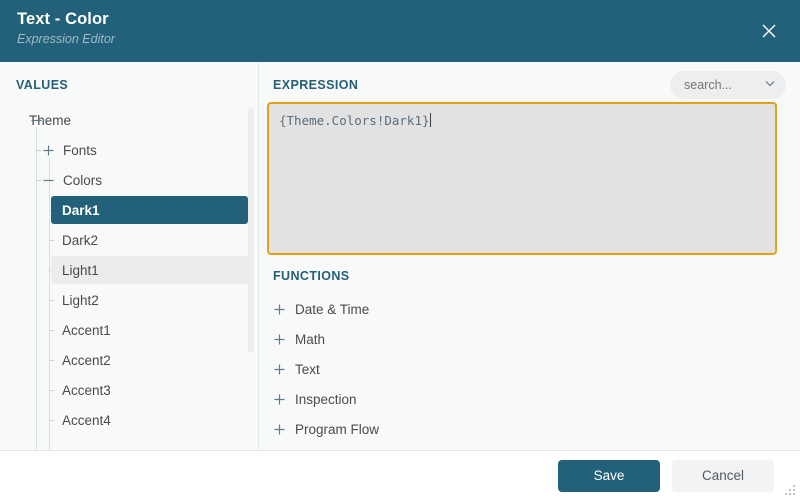 This screenshot has width=800, height=500. Describe the element at coordinates (400, 475) in the screenshot. I see `dialog-footer: Save Cancel` at that location.